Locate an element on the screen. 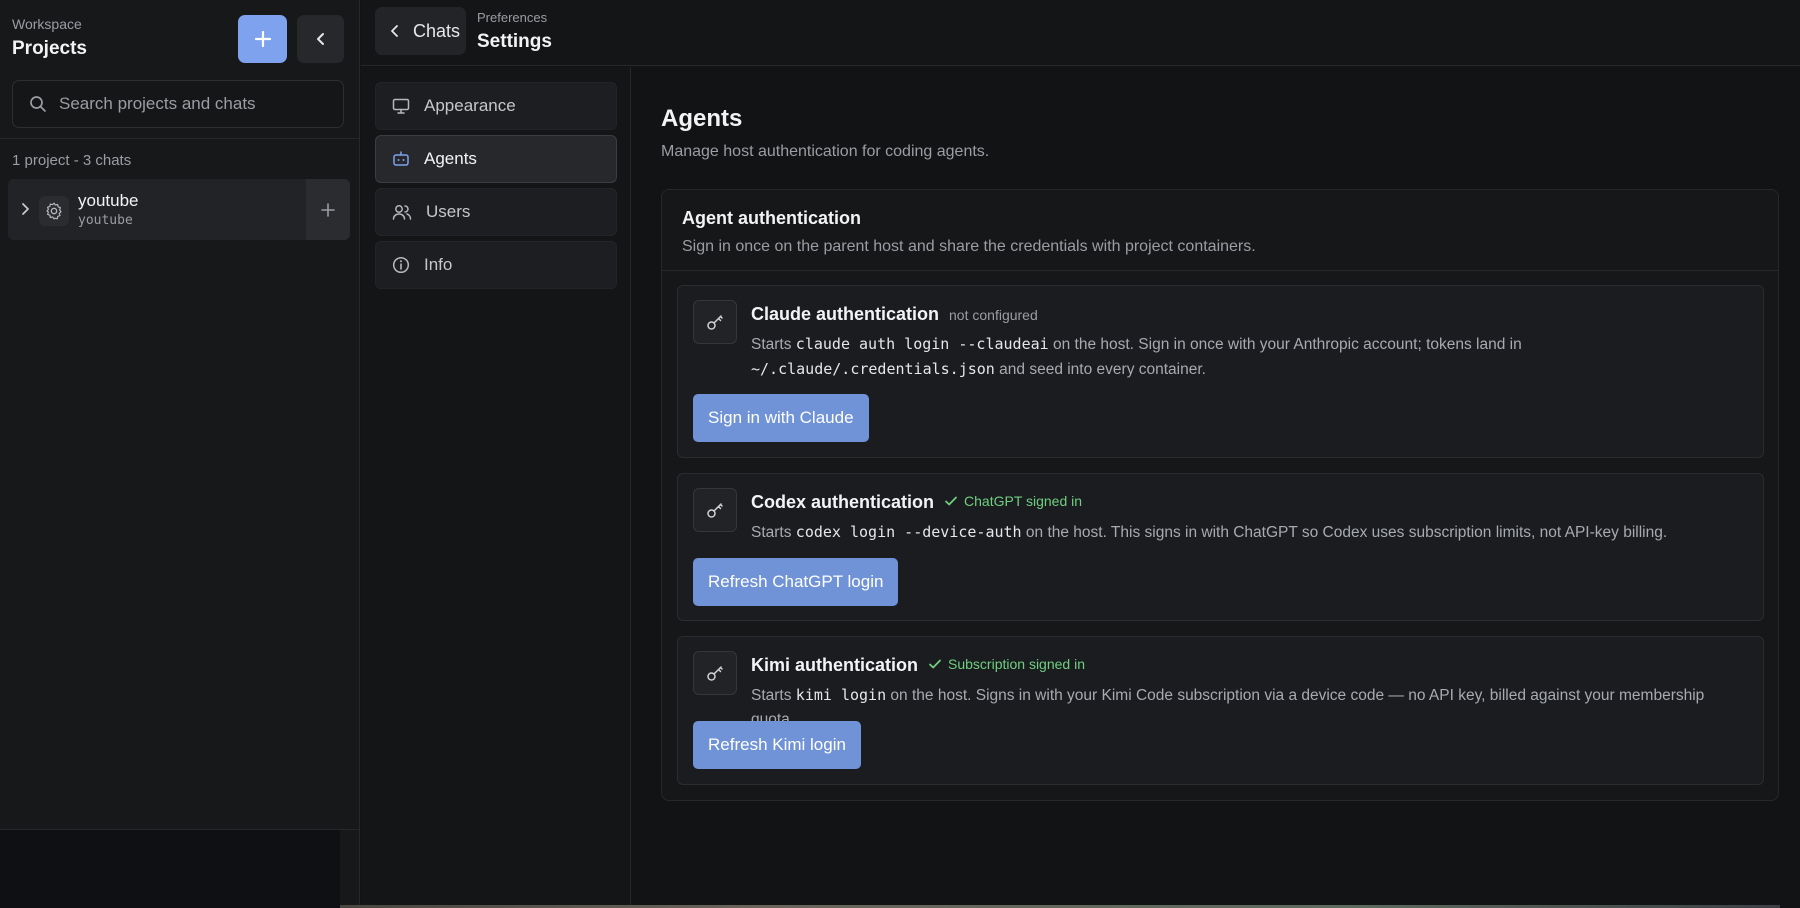  sign-in-claude-button: Sign in with Claude is located at coordinates (781, 418).